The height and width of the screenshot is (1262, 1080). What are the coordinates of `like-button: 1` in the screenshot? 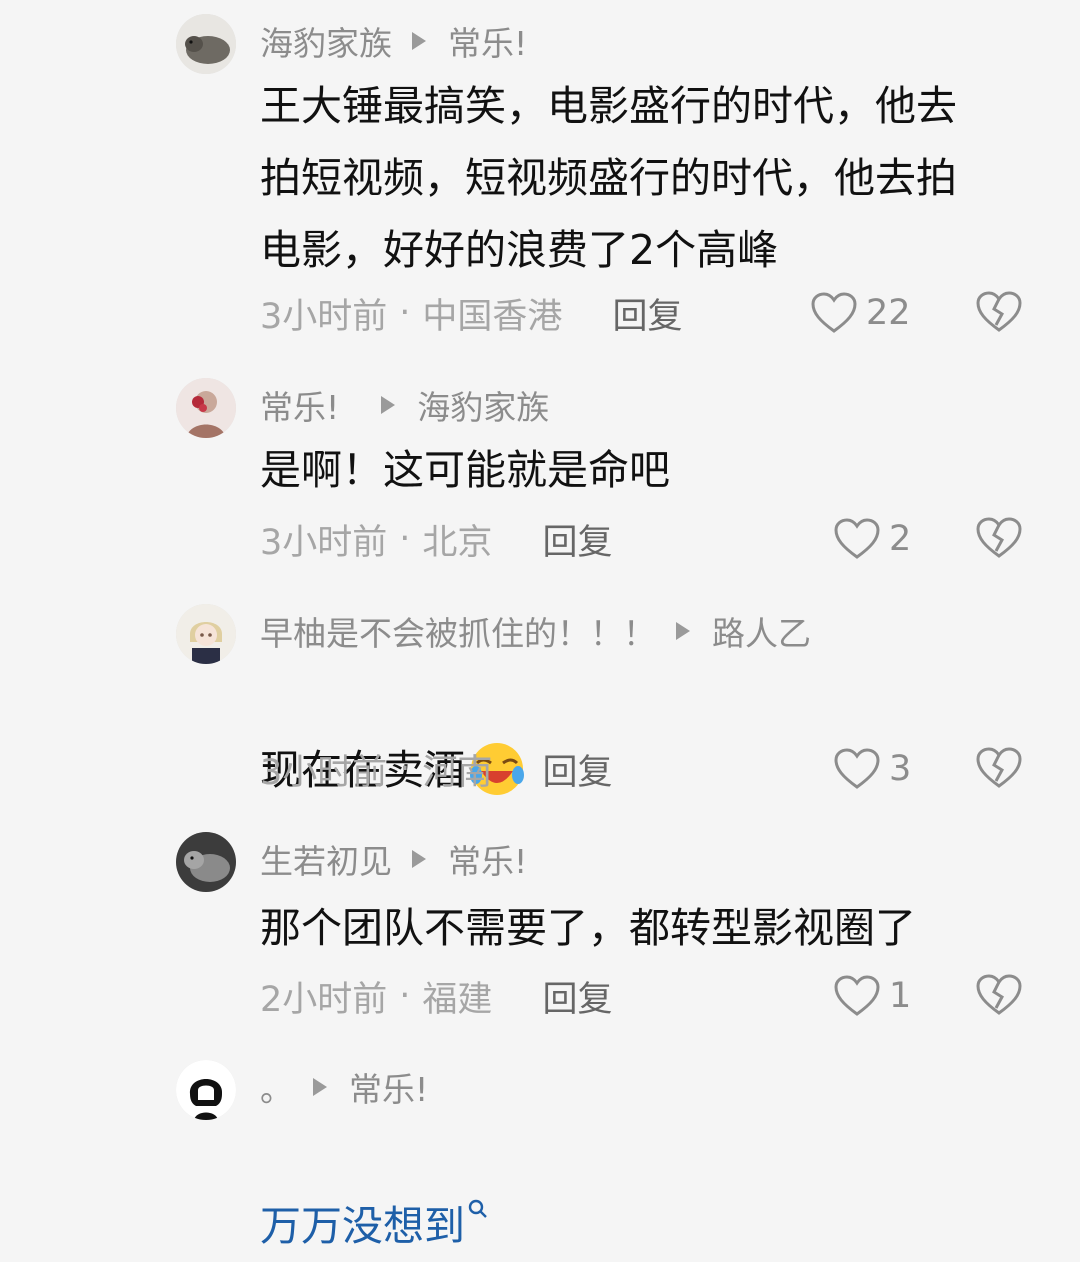 It's located at (872, 996).